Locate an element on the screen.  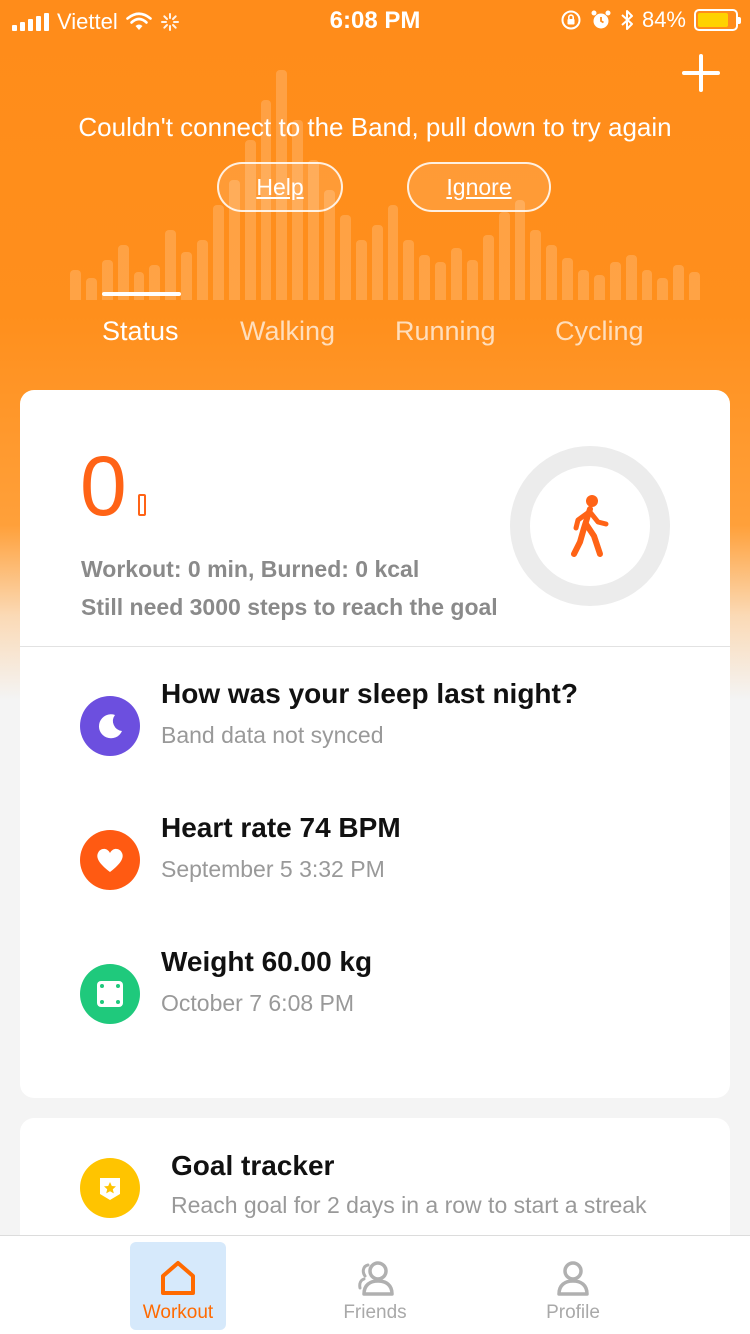
nav-workout: Workout is located at coordinates (178, 1286).